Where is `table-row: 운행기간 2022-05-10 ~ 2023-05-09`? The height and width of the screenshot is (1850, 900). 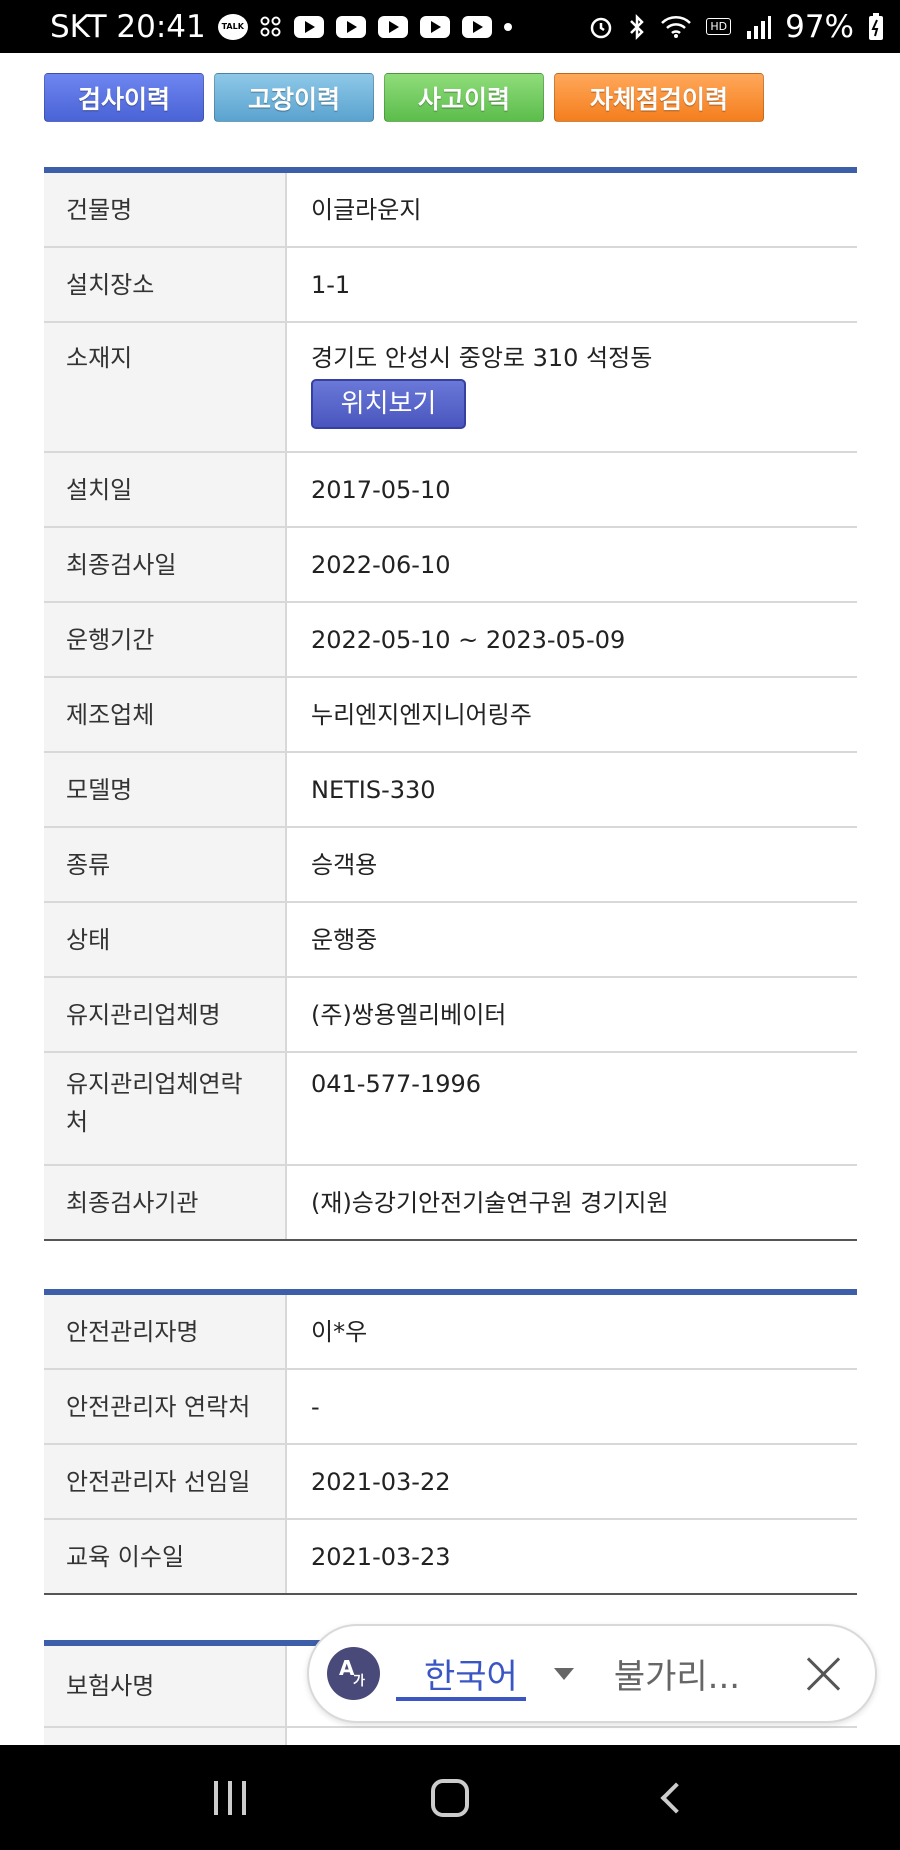 table-row: 운행기간 2022-05-10 ~ 2023-05-09 is located at coordinates (450, 640).